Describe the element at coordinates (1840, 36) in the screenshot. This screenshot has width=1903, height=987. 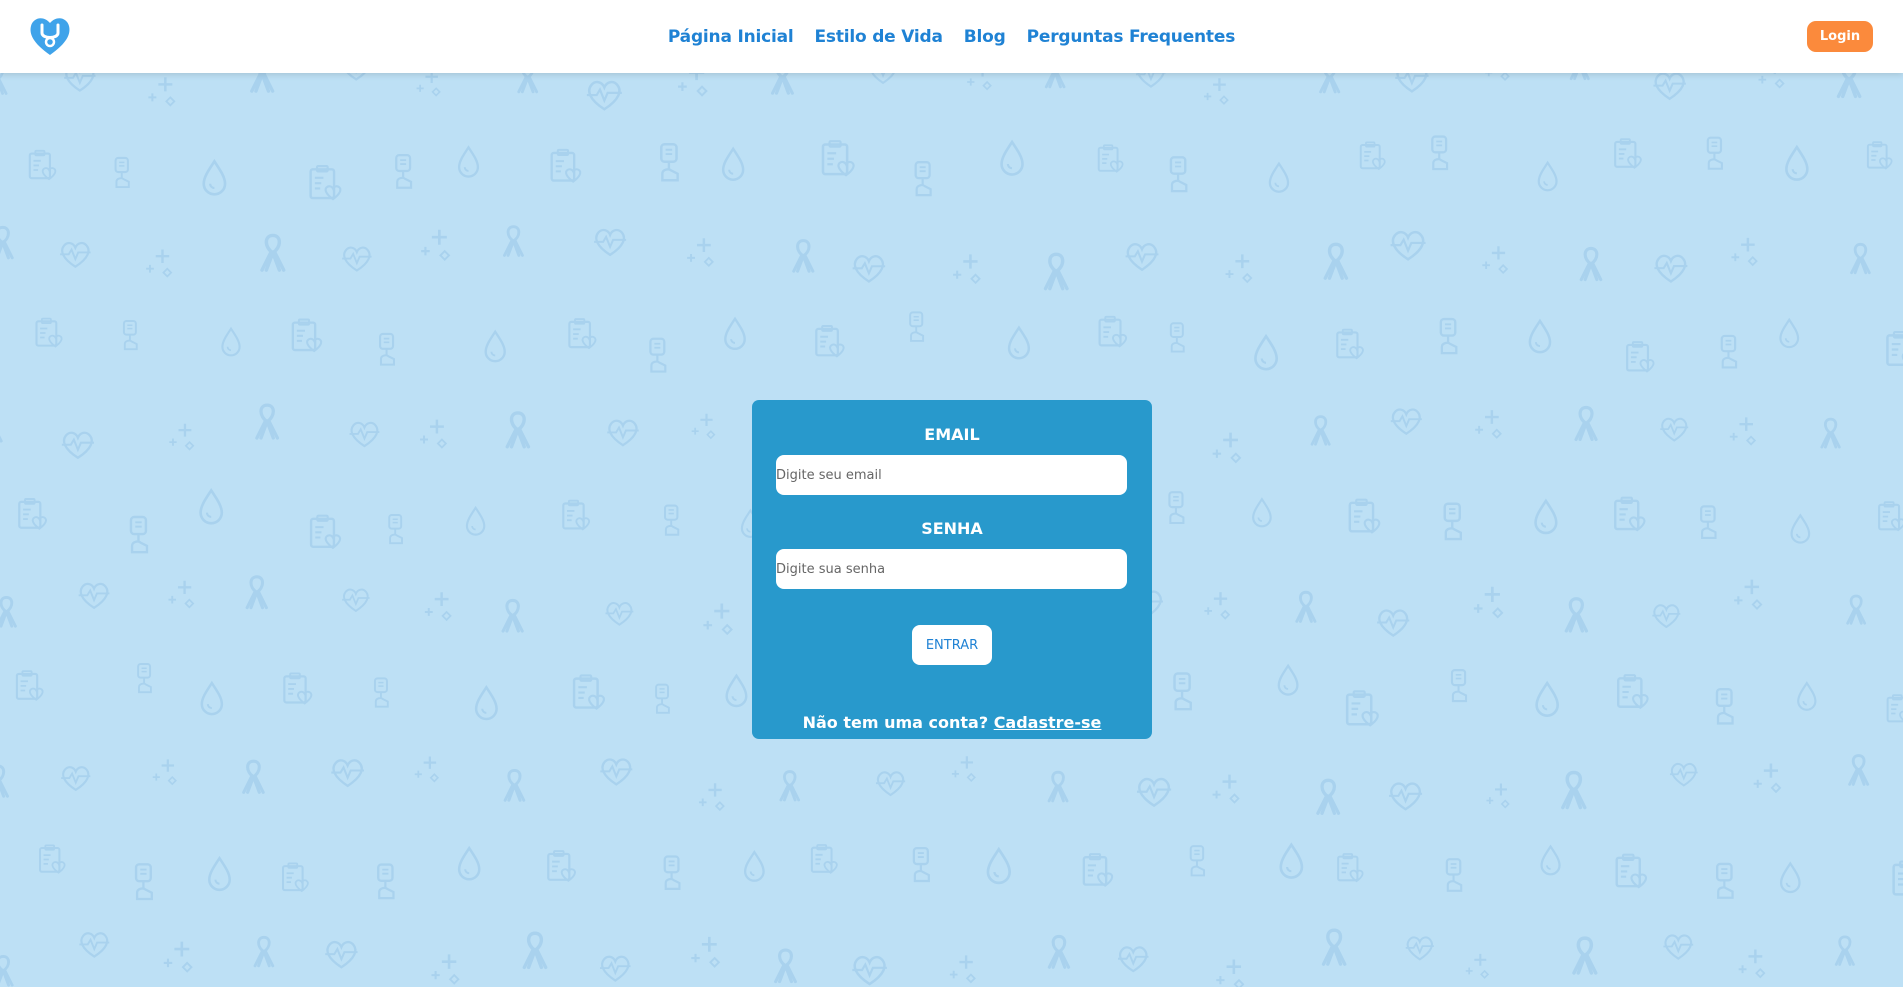
I see `login-button: Login` at that location.